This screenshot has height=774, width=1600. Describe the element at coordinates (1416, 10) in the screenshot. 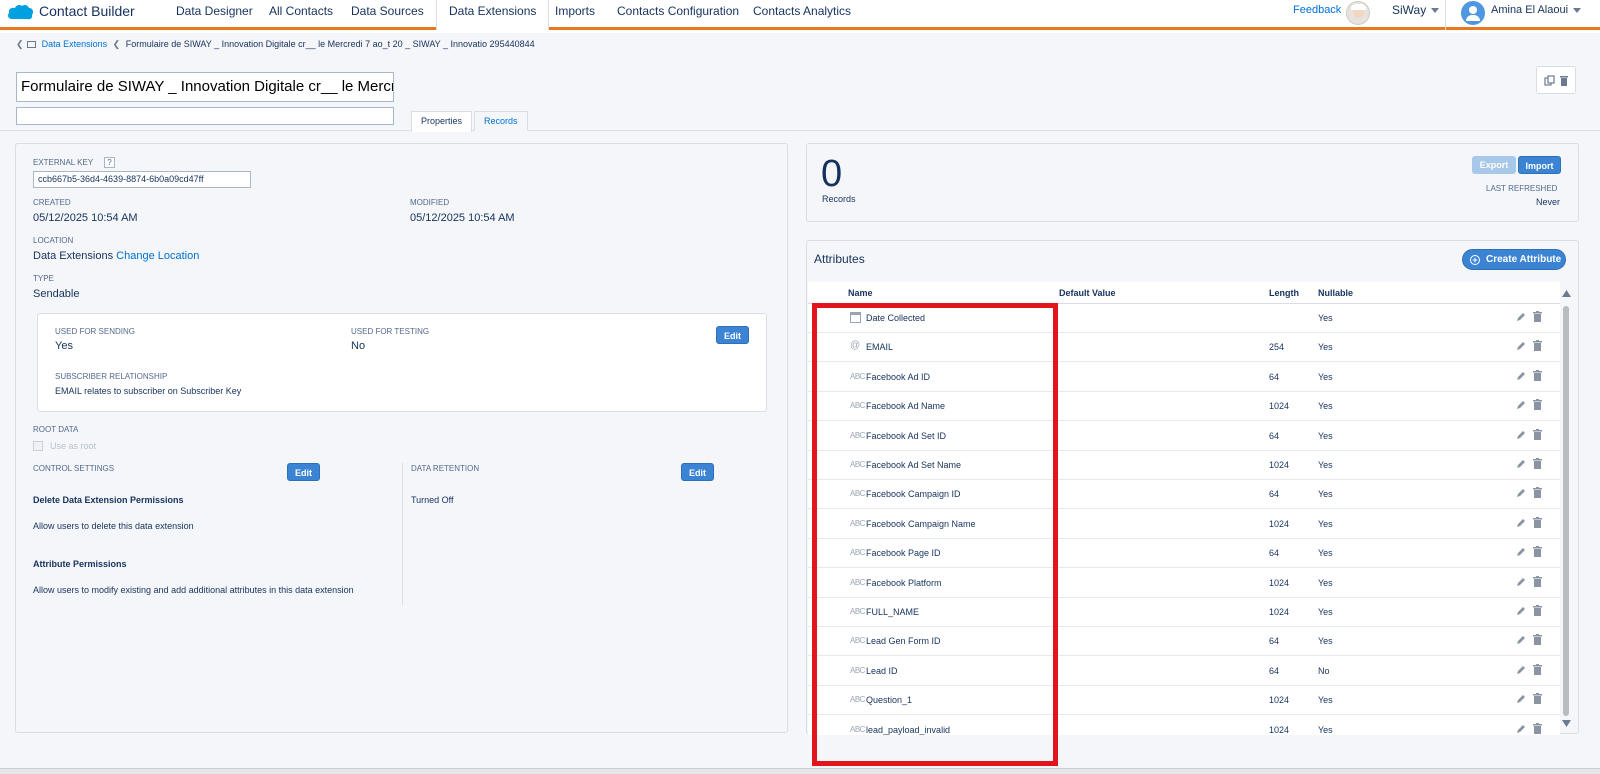

I see `business-unit-switcher: SiWay` at that location.